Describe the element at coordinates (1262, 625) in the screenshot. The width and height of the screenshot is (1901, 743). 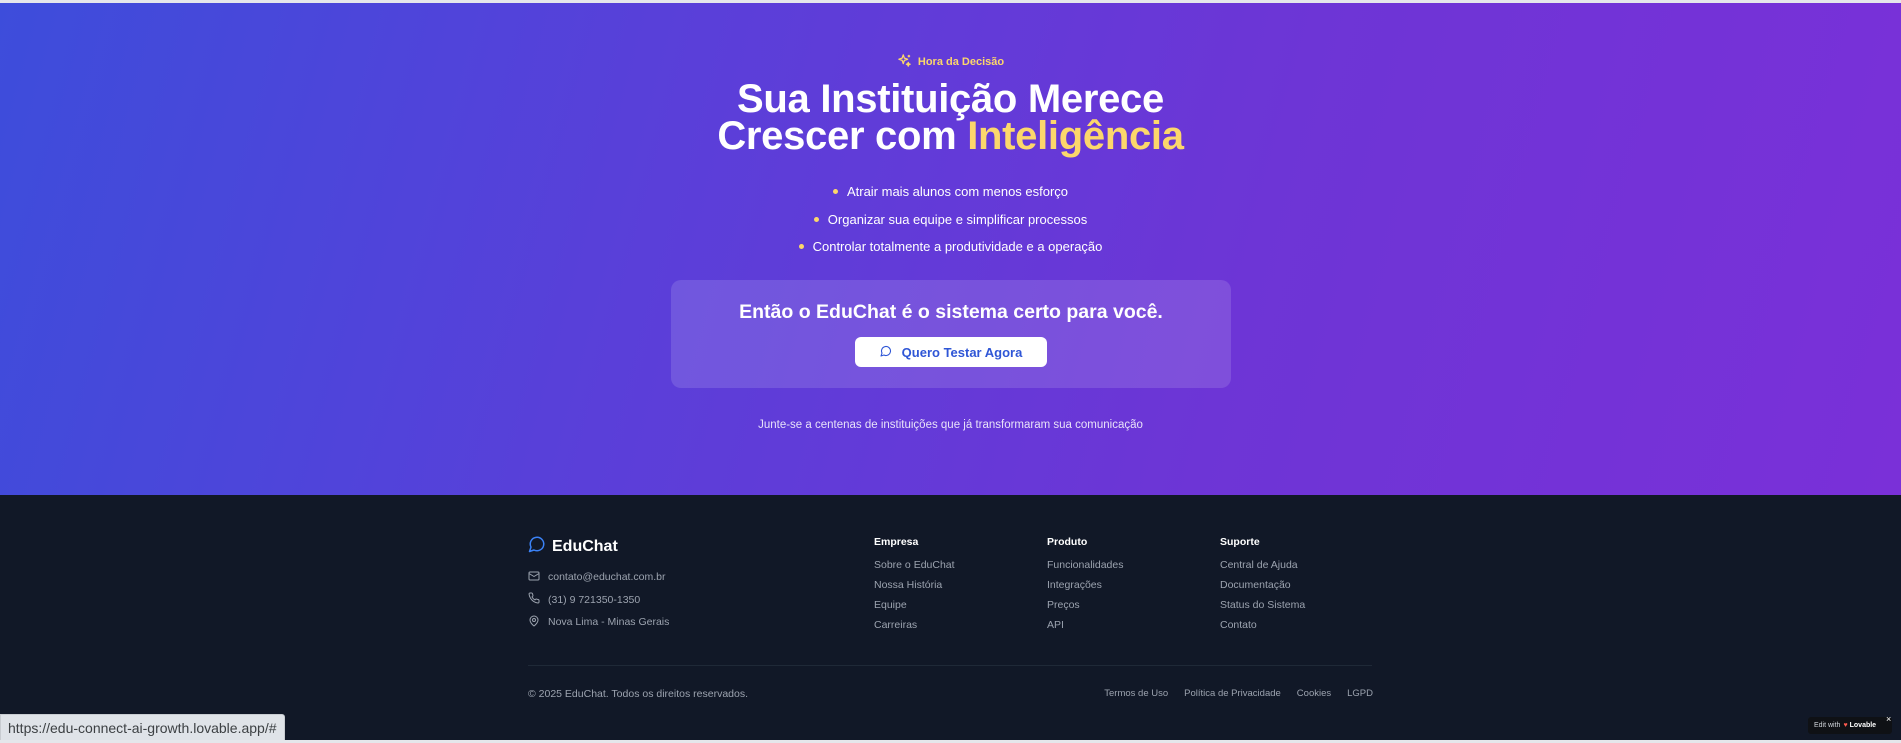
I see `footer-link: Contato` at that location.